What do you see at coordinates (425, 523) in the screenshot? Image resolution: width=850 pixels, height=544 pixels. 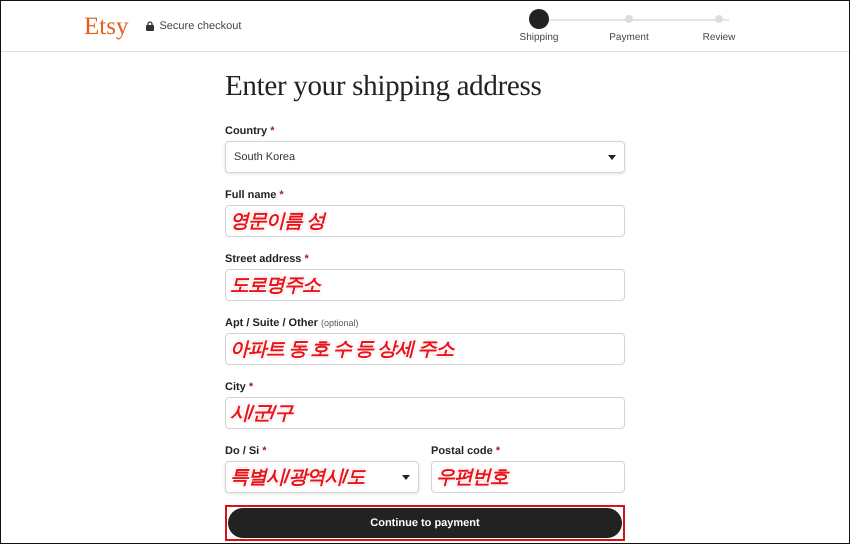 I see `continue-button: Continue to payment` at bounding box center [425, 523].